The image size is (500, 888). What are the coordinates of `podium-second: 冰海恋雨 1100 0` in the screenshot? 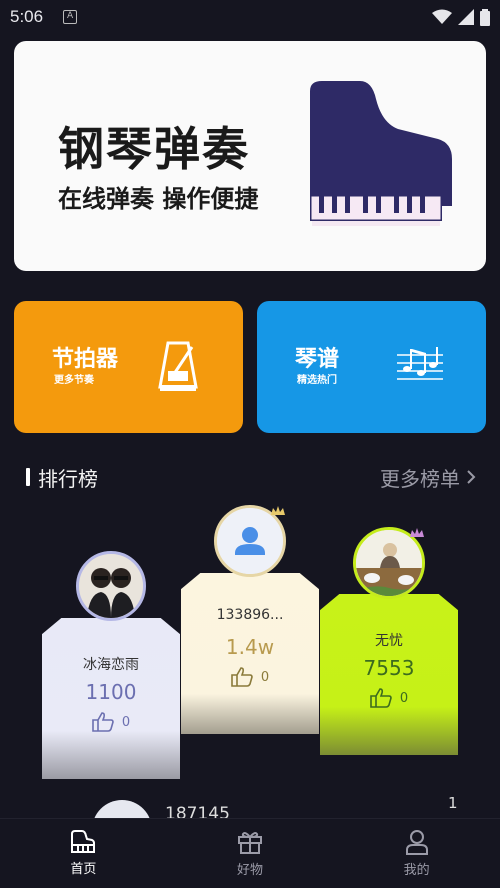 It's located at (111, 698).